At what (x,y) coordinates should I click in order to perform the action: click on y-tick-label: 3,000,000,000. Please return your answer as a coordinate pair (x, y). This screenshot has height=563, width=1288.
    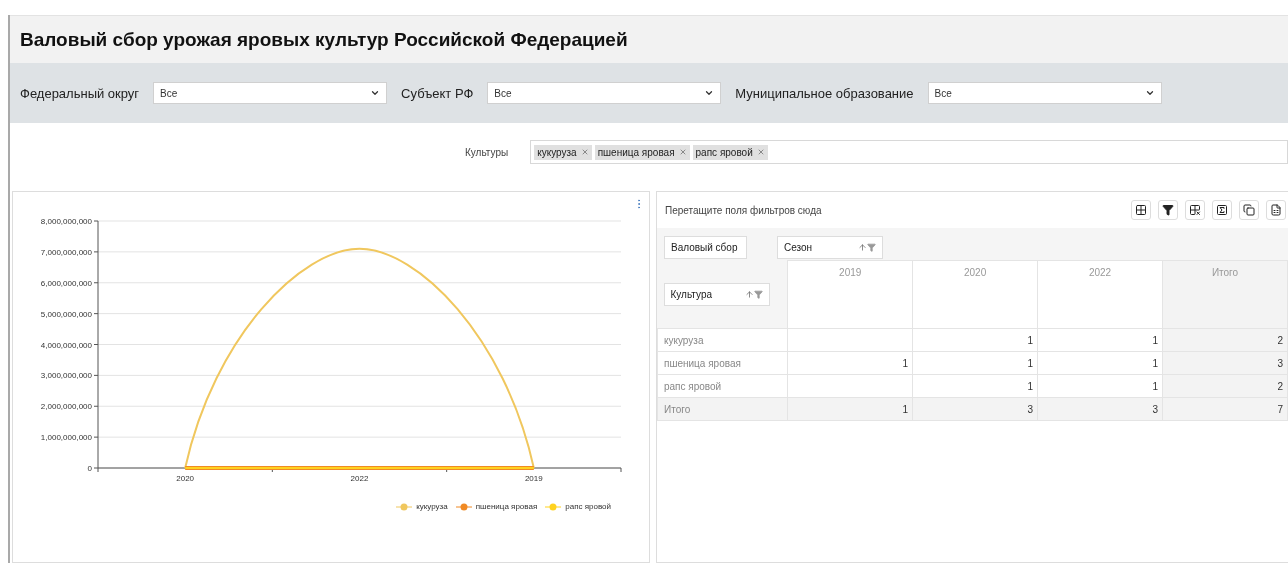
    Looking at the image, I should click on (66, 376).